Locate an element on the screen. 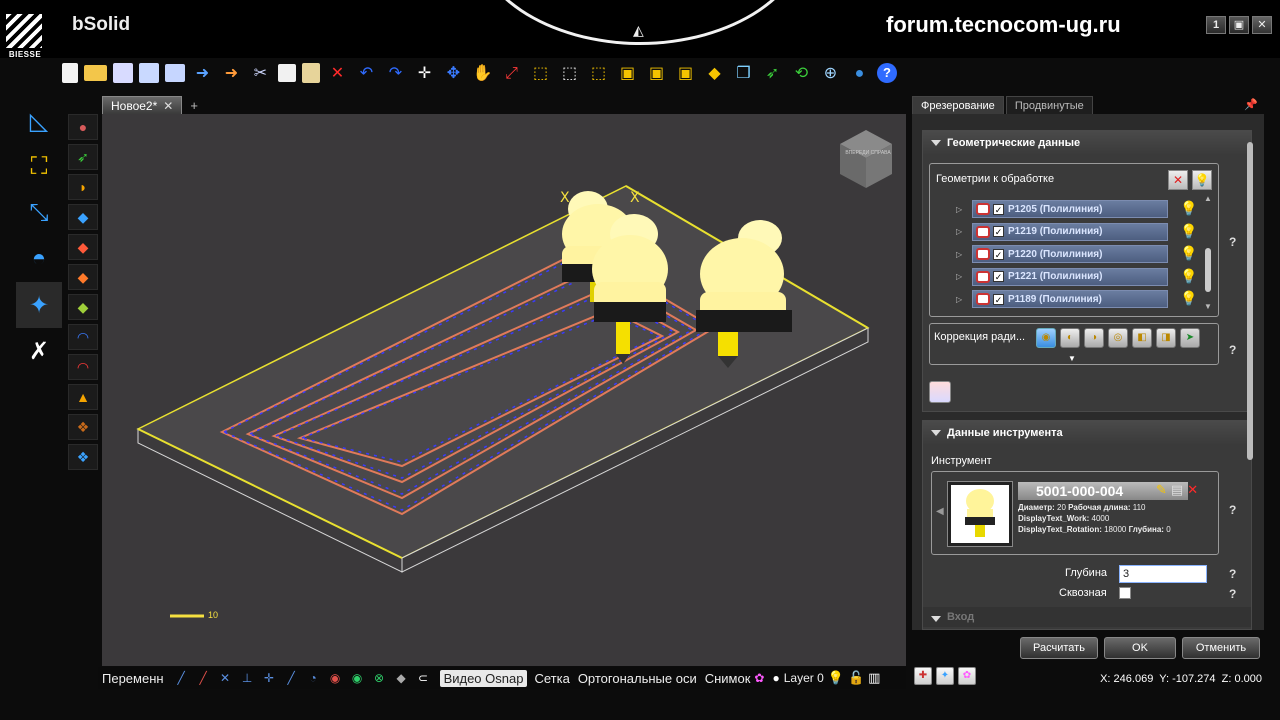  view-box-4-icon: ▣ is located at coordinates (627, 73).